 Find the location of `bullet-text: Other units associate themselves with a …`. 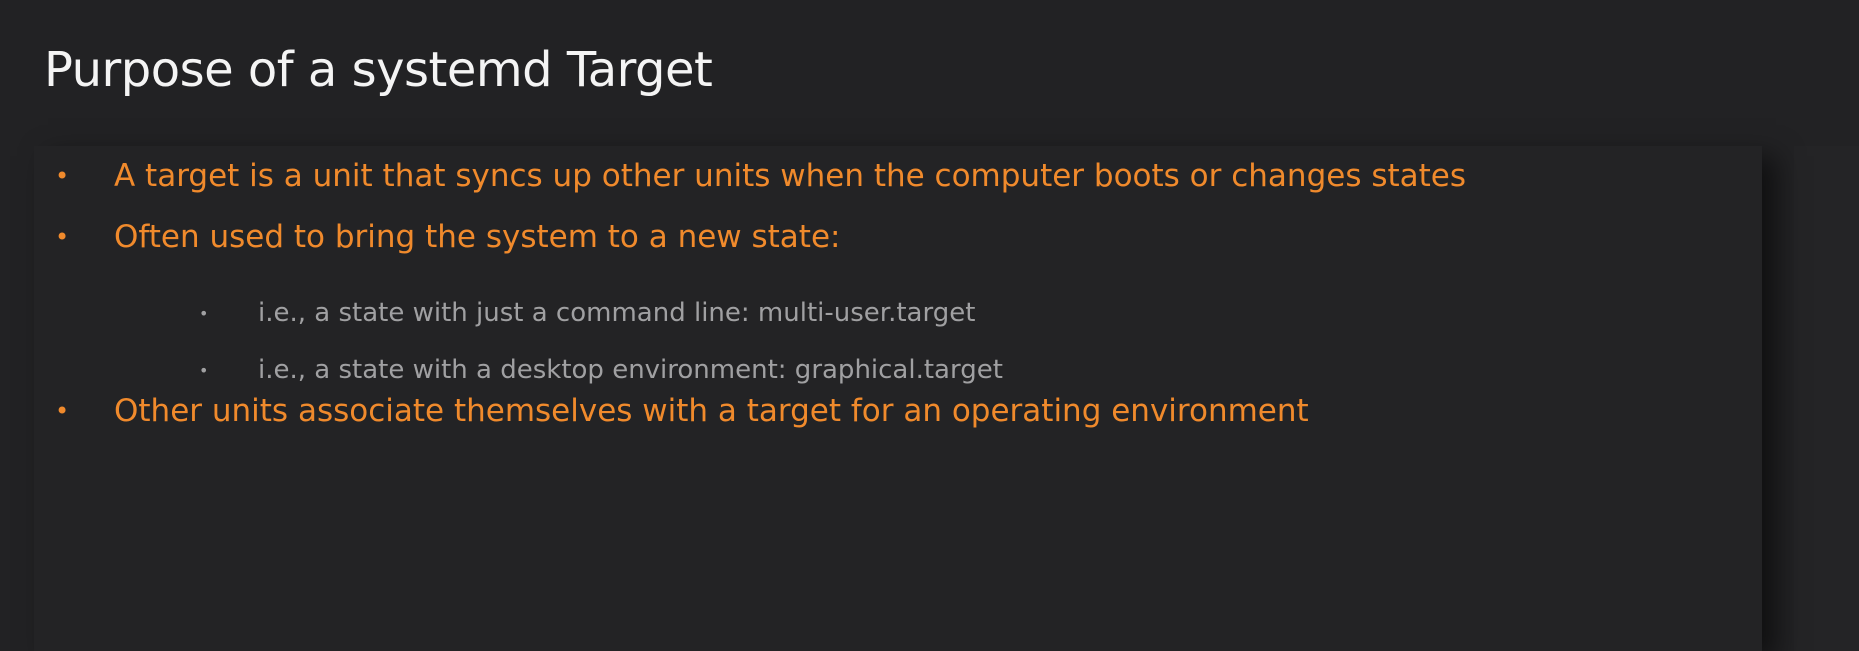

bullet-text: Other units associate themselves with a … is located at coordinates (711, 411).